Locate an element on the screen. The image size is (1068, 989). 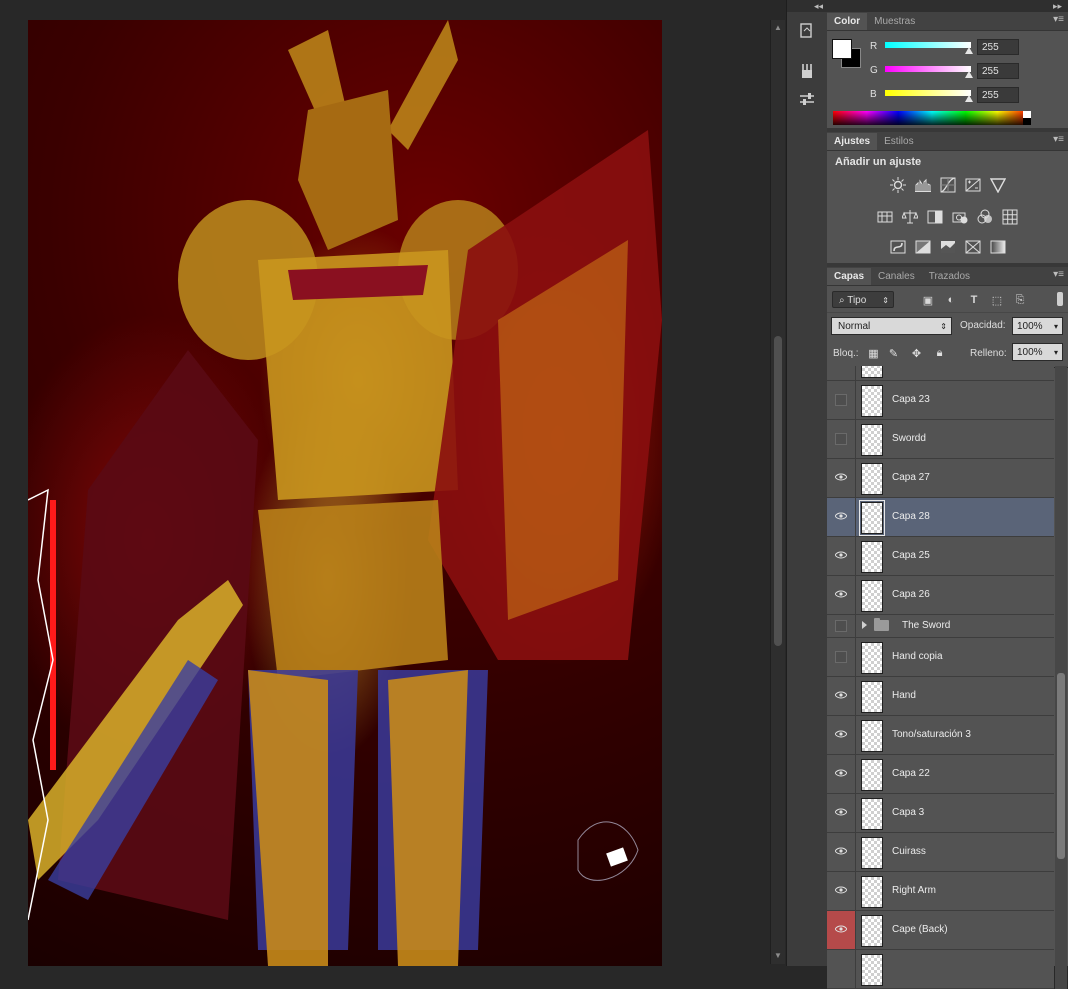
posterize-icon is located at coordinates (923, 247).